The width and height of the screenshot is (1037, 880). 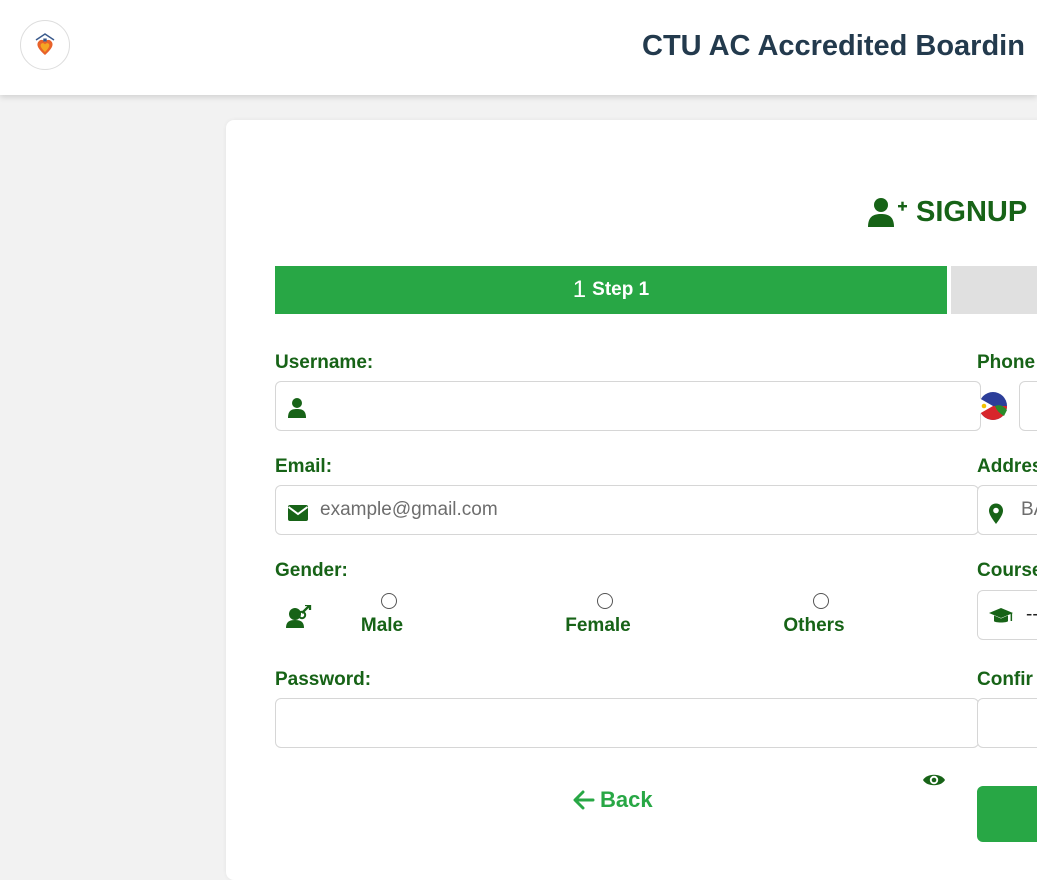 What do you see at coordinates (627, 510) in the screenshot?
I see `email-field: example@gmail.com` at bounding box center [627, 510].